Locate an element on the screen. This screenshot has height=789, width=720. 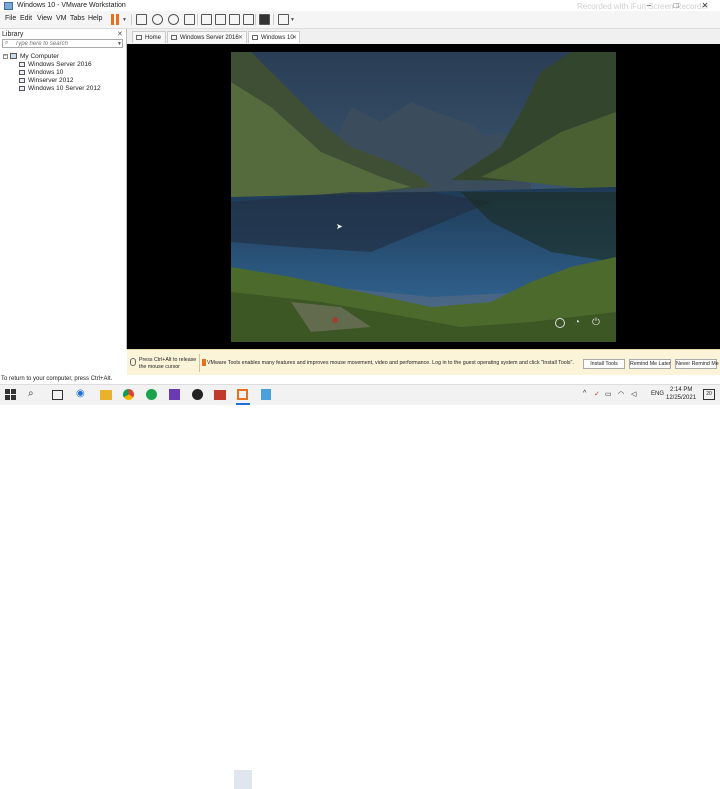
notification-divider is located at coordinates (199, 363).